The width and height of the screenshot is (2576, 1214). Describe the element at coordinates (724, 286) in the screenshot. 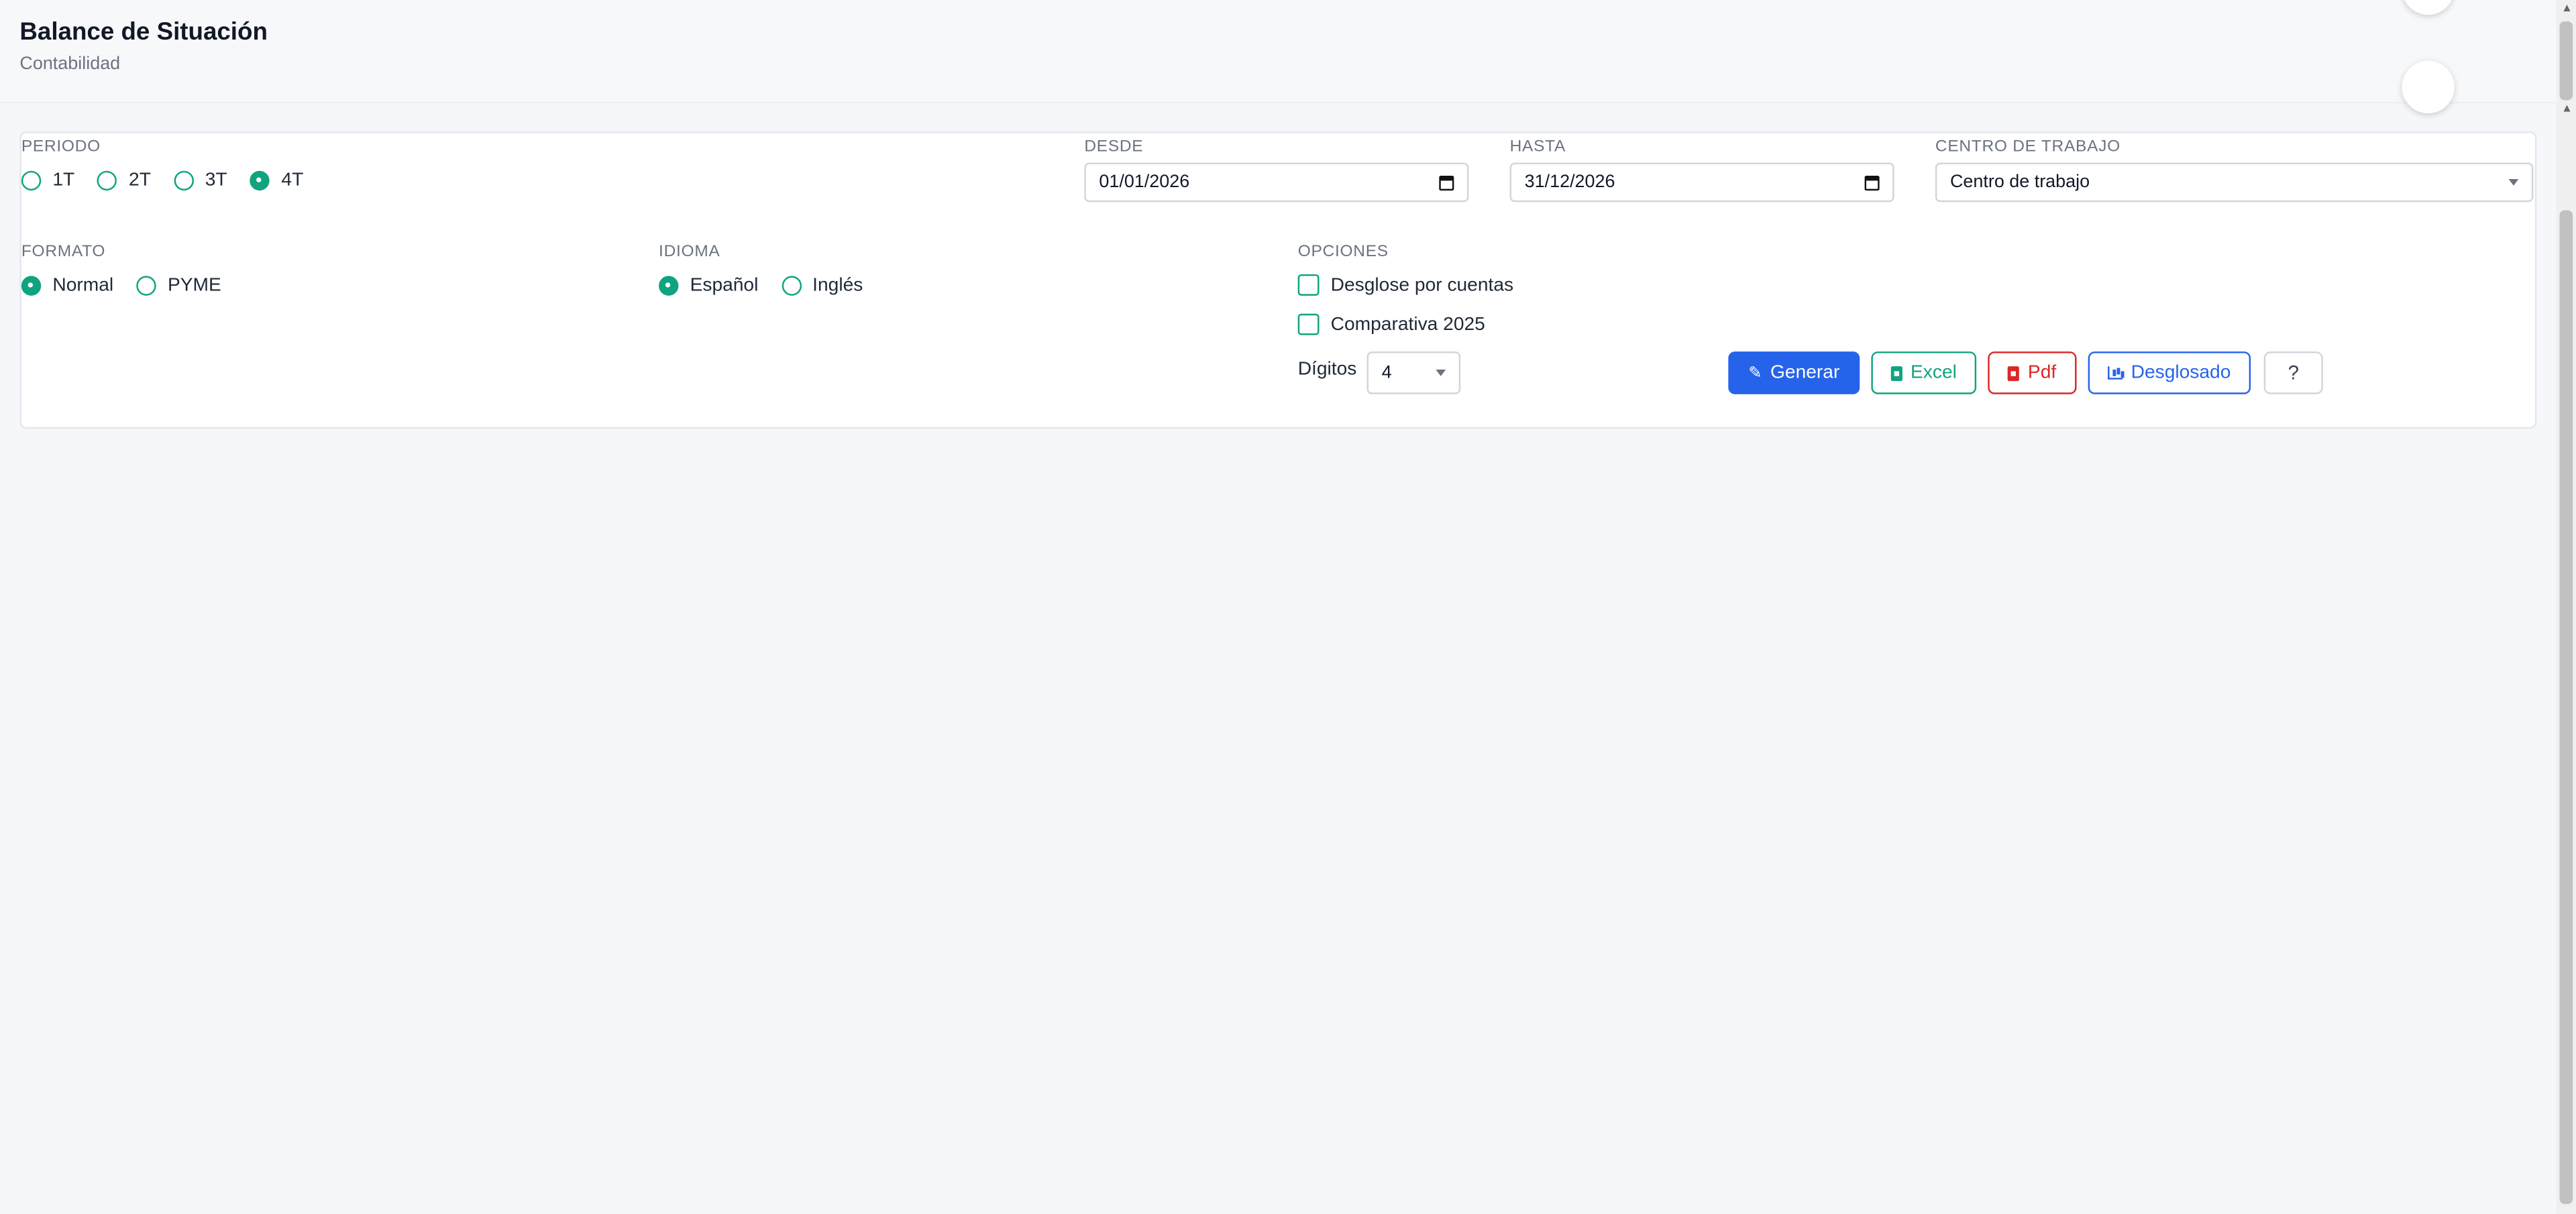

I see `radio-label: Español` at that location.